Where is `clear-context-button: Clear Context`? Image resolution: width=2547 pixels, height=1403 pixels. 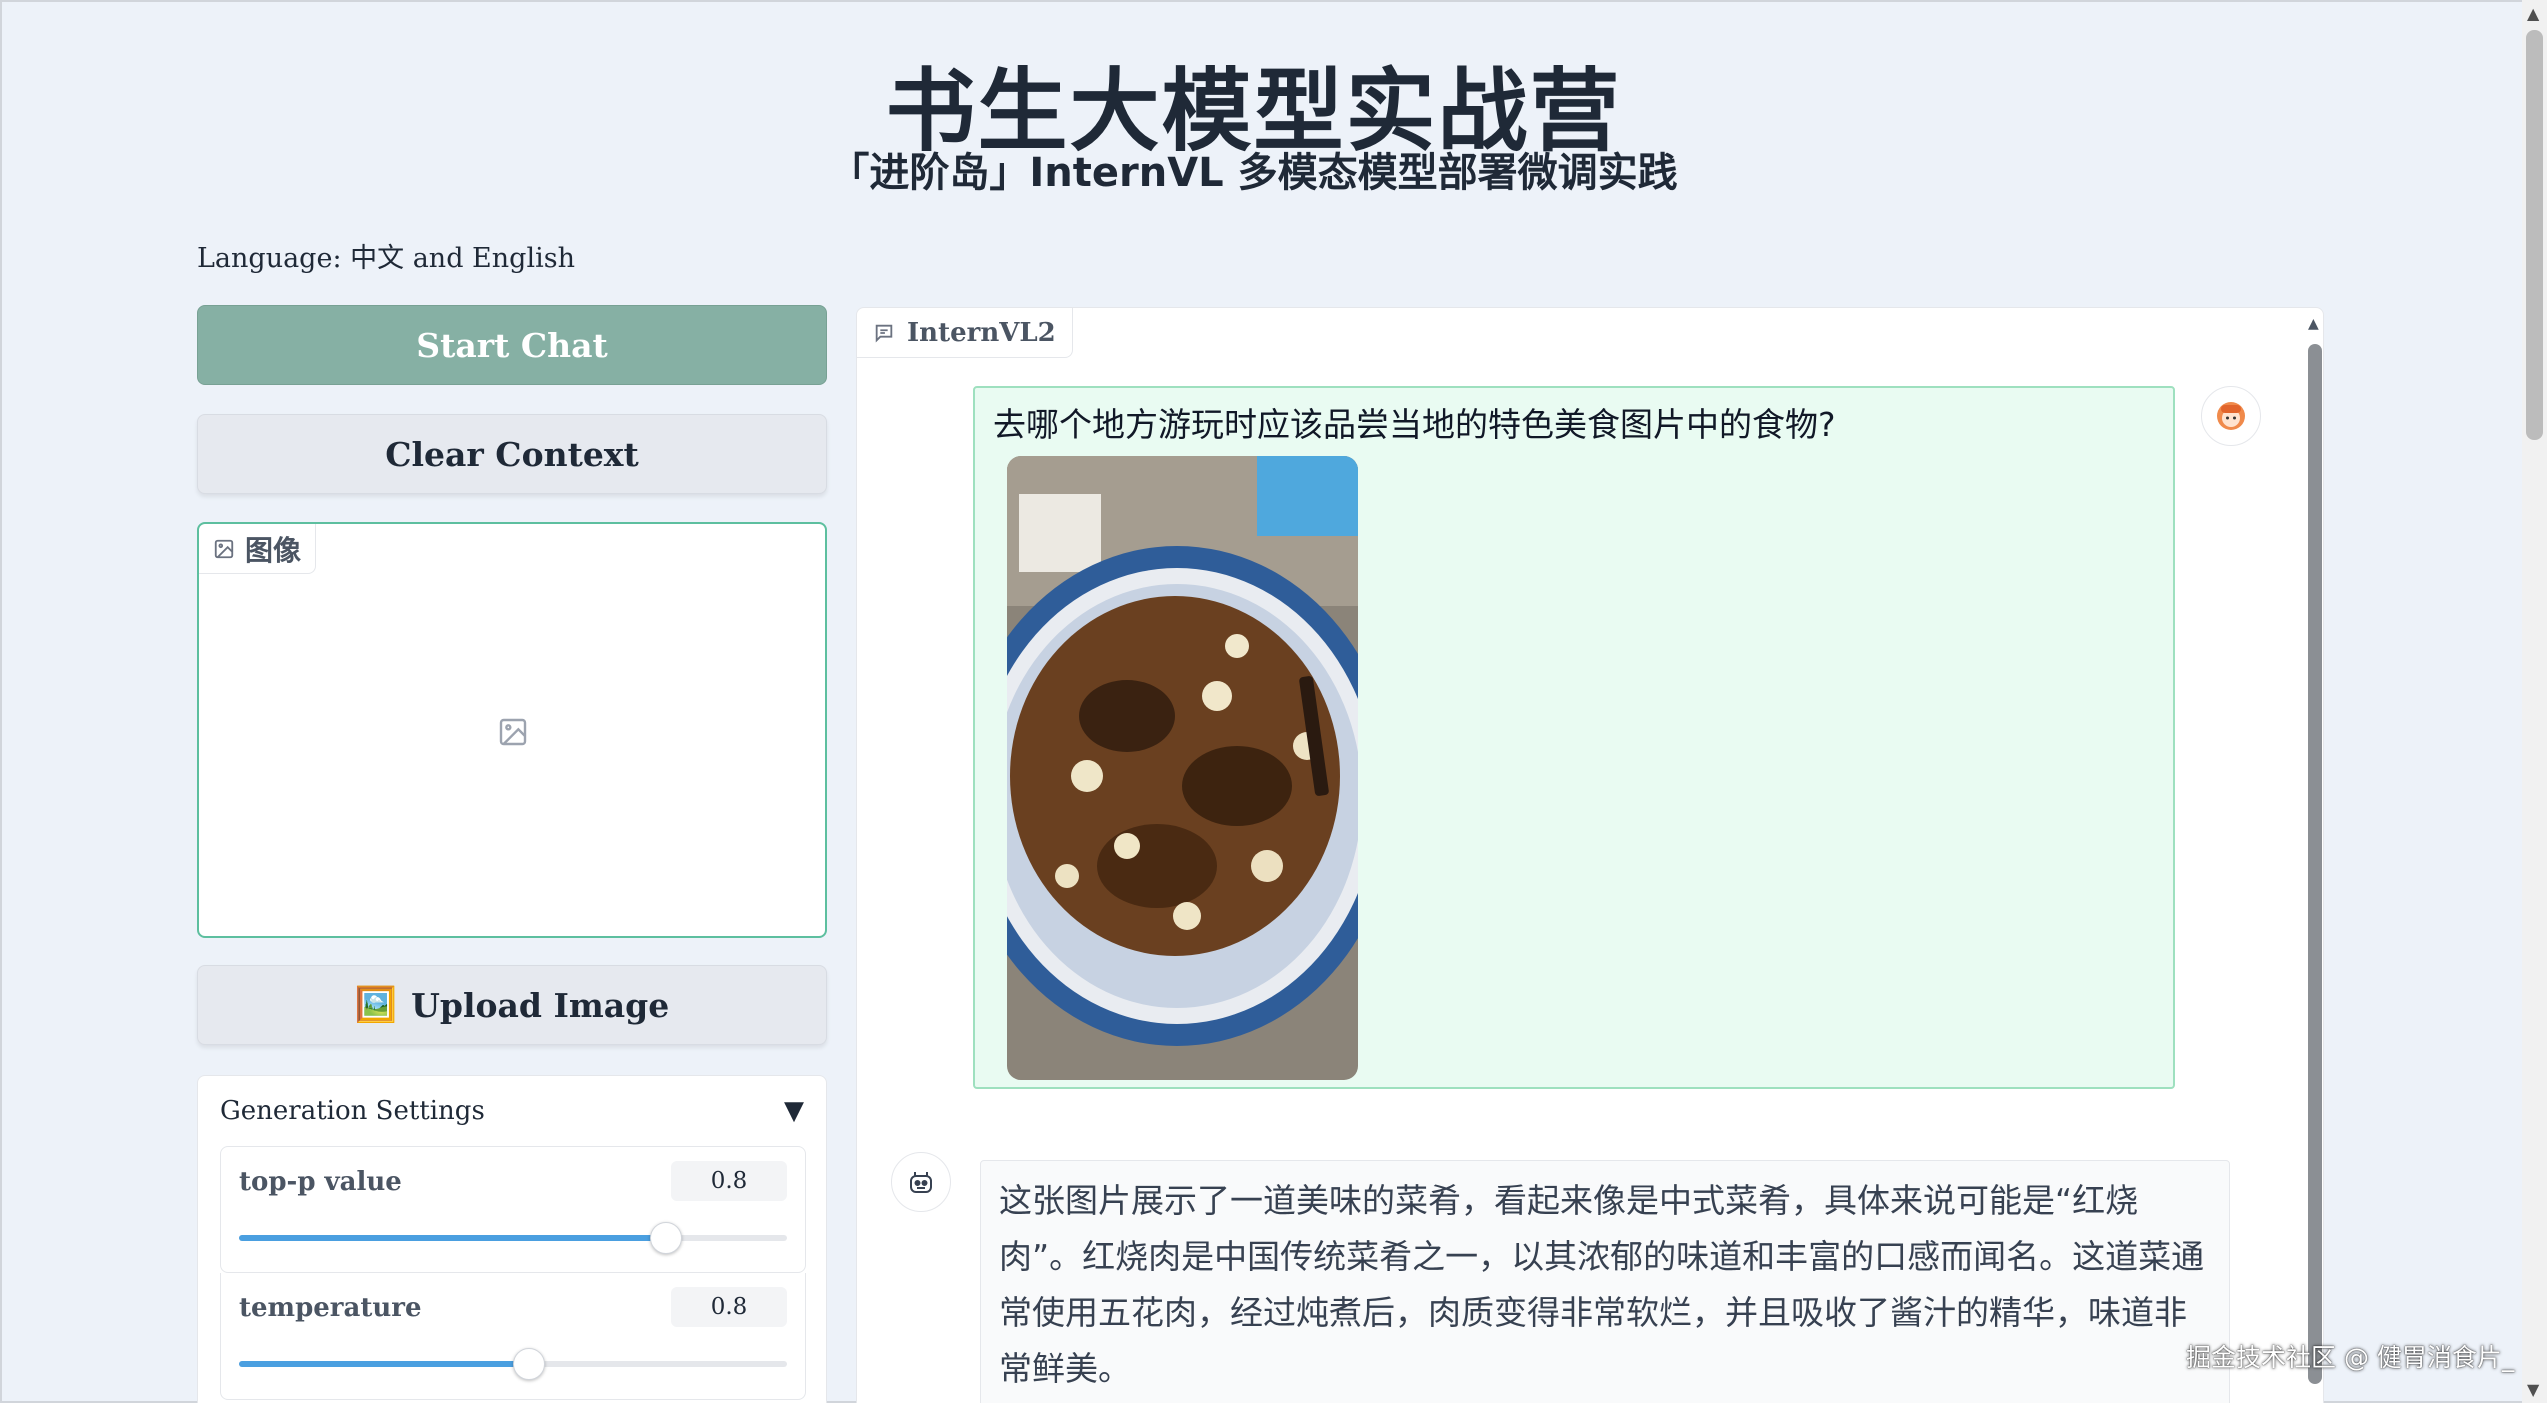 clear-context-button: Clear Context is located at coordinates (512, 454).